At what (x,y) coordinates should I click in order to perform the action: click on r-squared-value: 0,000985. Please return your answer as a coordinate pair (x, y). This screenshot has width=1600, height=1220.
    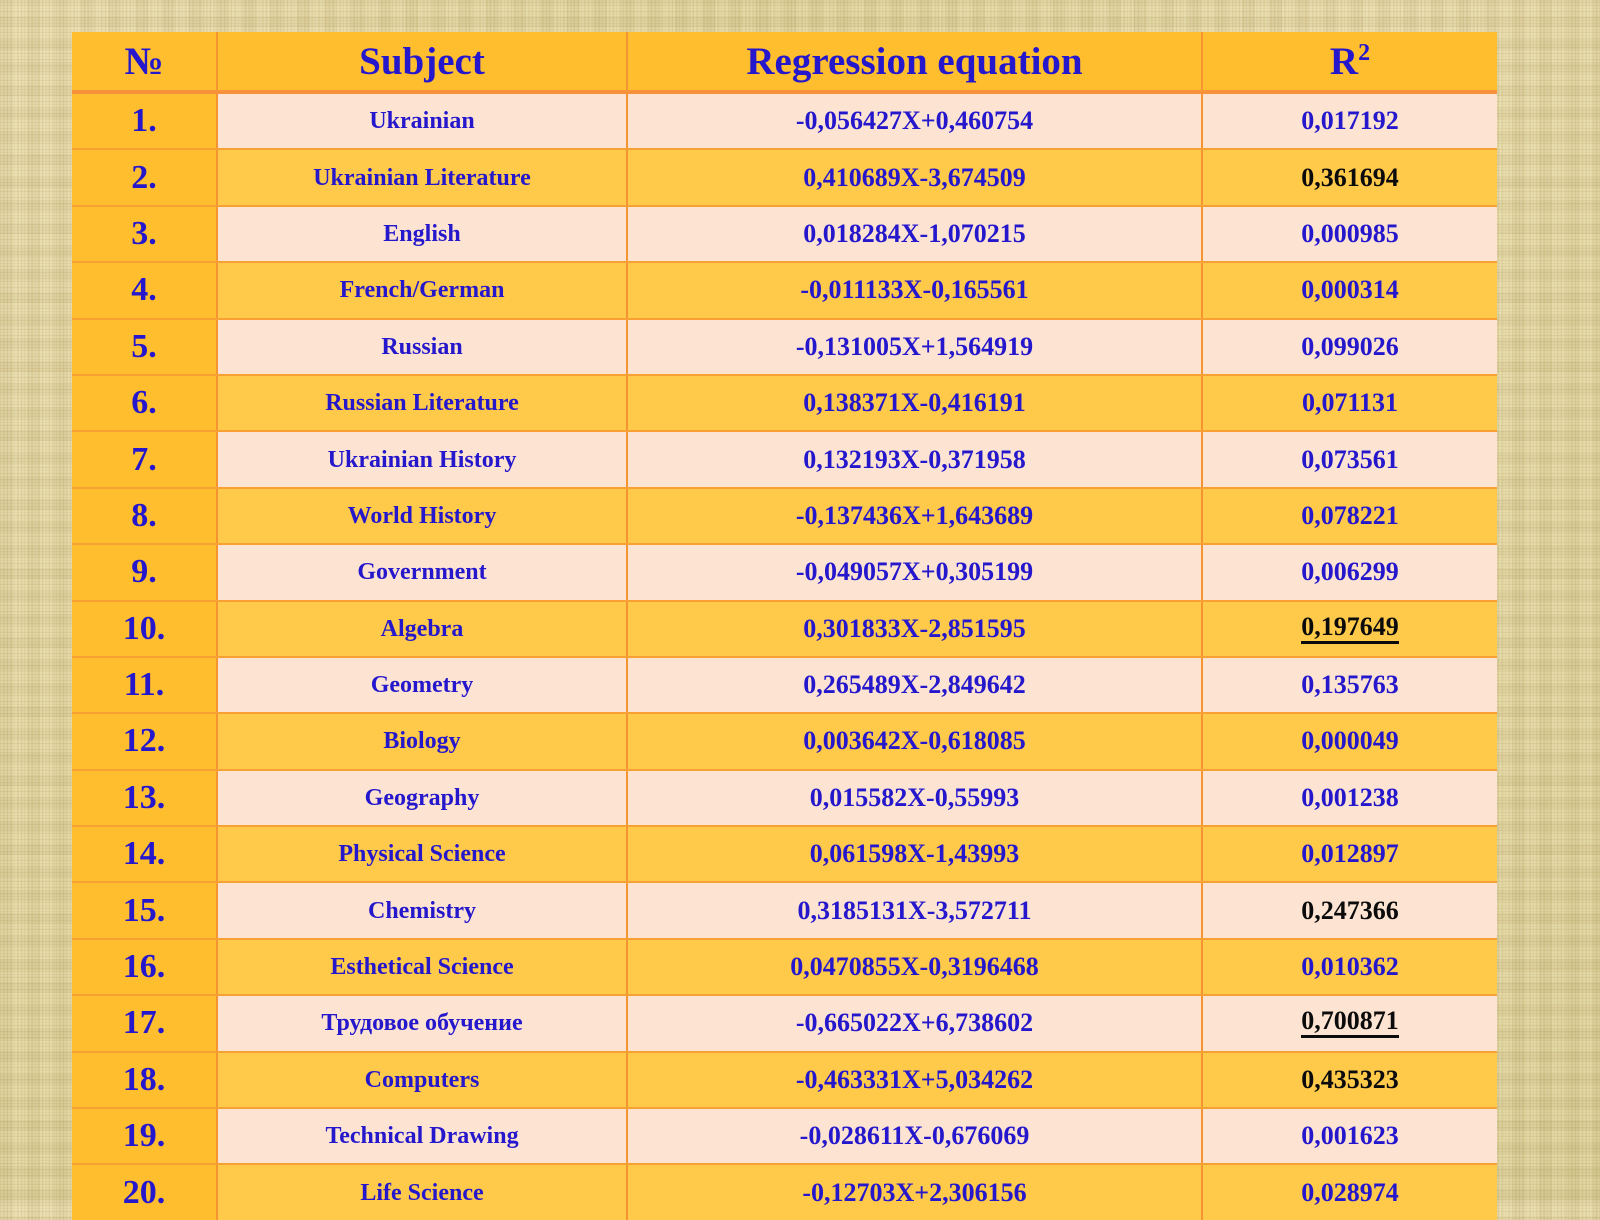
    Looking at the image, I should click on (1350, 233).